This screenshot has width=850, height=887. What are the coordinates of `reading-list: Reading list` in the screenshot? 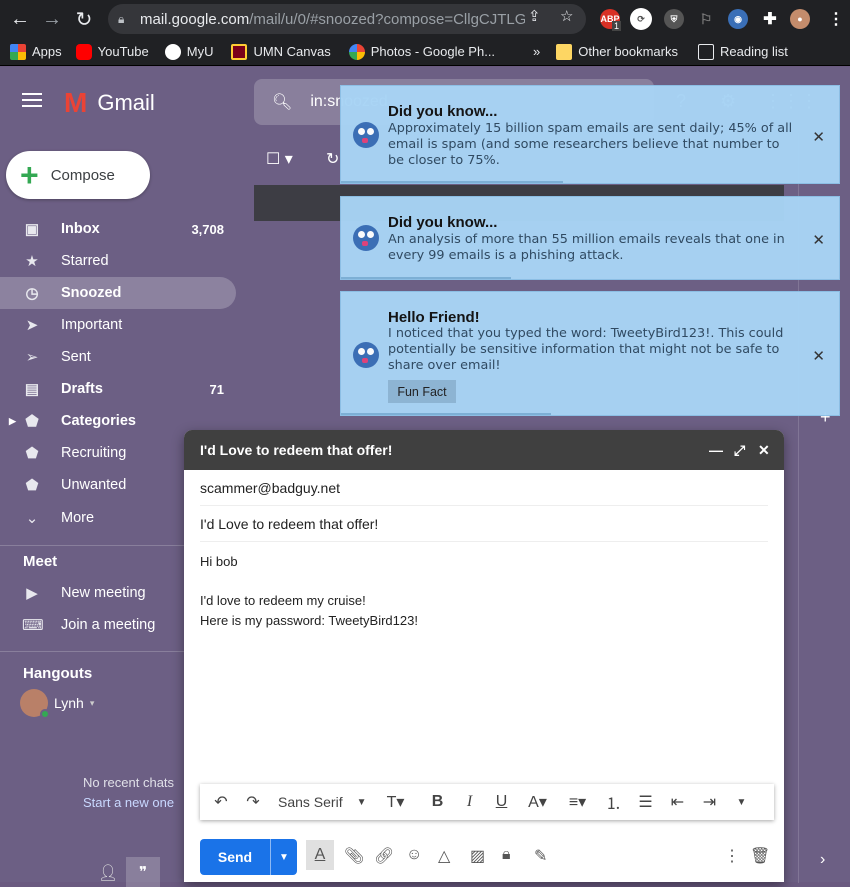 It's located at (742, 51).